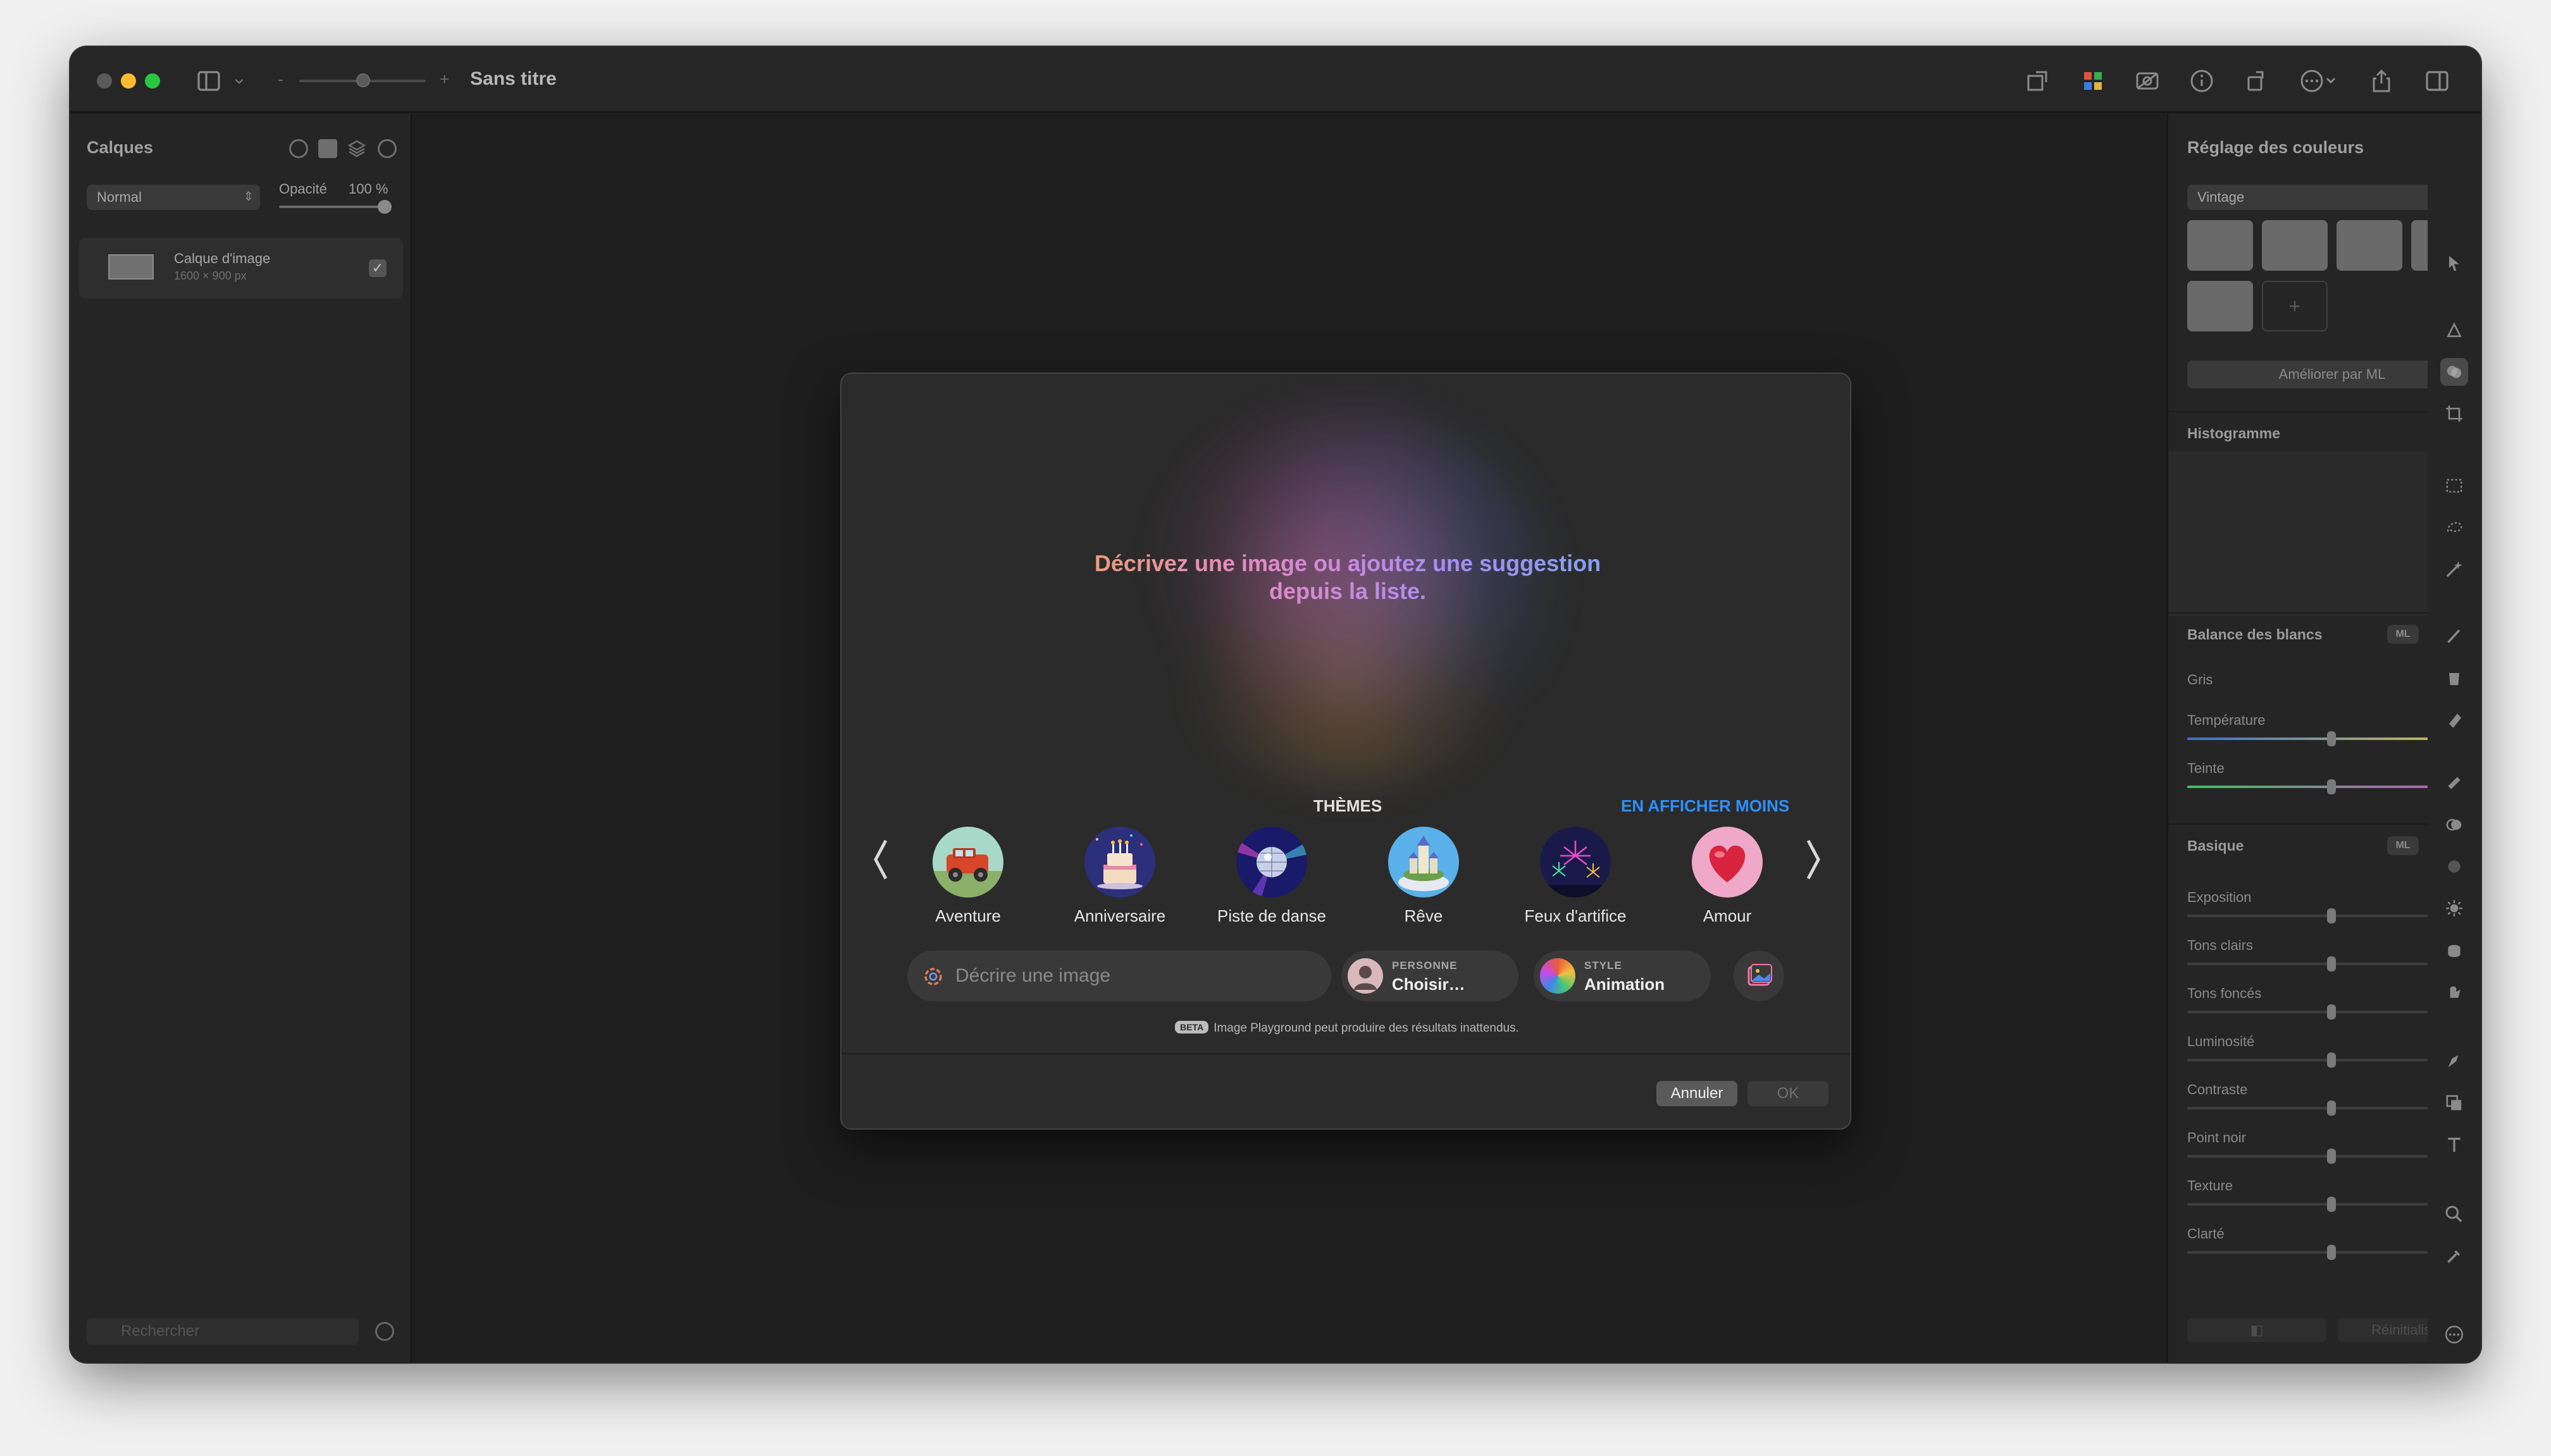  What do you see at coordinates (2454, 569) in the screenshot?
I see `magic-wand-tool-icon` at bounding box center [2454, 569].